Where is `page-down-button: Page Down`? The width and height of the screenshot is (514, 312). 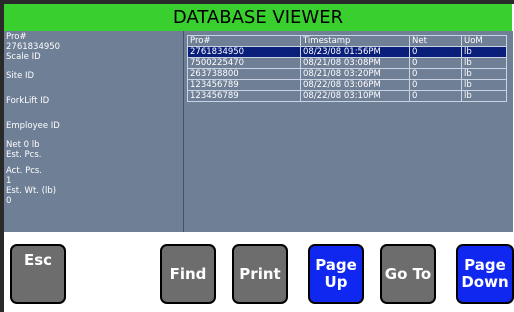
page-down-button: Page Down is located at coordinates (485, 274).